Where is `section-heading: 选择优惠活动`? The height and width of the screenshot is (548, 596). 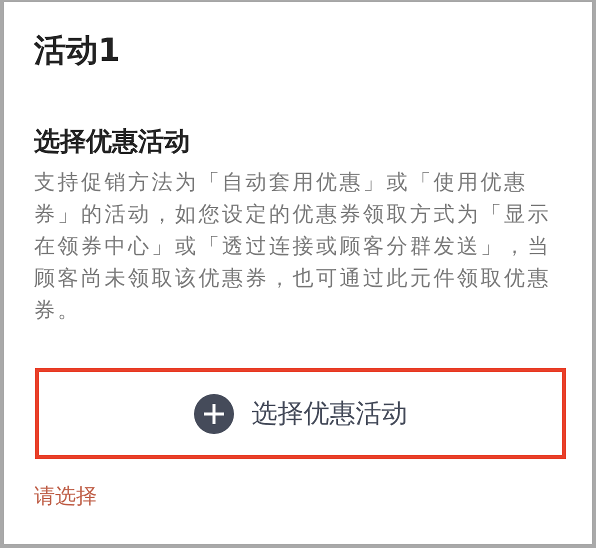 section-heading: 选择优惠活动 is located at coordinates (112, 142).